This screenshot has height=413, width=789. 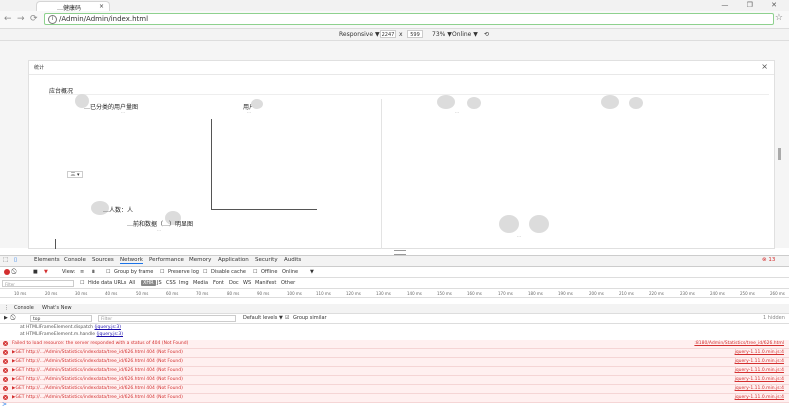 What do you see at coordinates (474, 103) in the screenshot?
I see `redacted-mark` at bounding box center [474, 103].